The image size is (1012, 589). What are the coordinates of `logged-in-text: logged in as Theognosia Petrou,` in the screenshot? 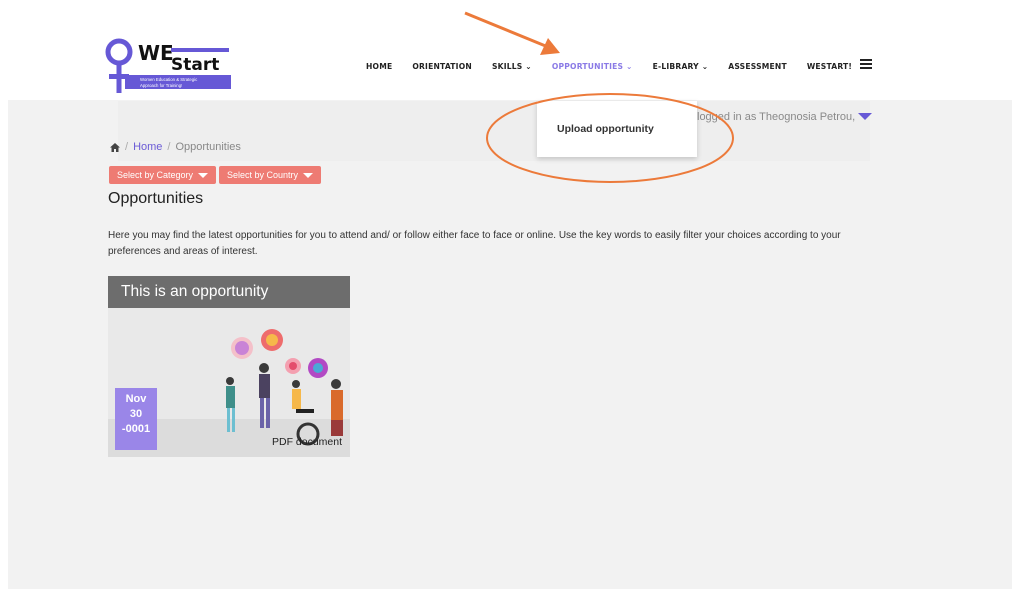 It's located at (776, 117).